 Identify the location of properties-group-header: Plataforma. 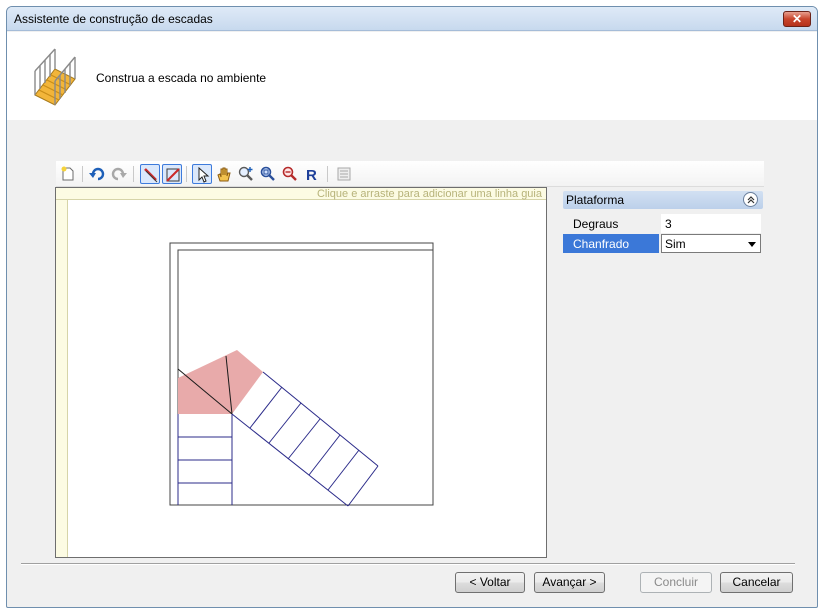
(663, 200).